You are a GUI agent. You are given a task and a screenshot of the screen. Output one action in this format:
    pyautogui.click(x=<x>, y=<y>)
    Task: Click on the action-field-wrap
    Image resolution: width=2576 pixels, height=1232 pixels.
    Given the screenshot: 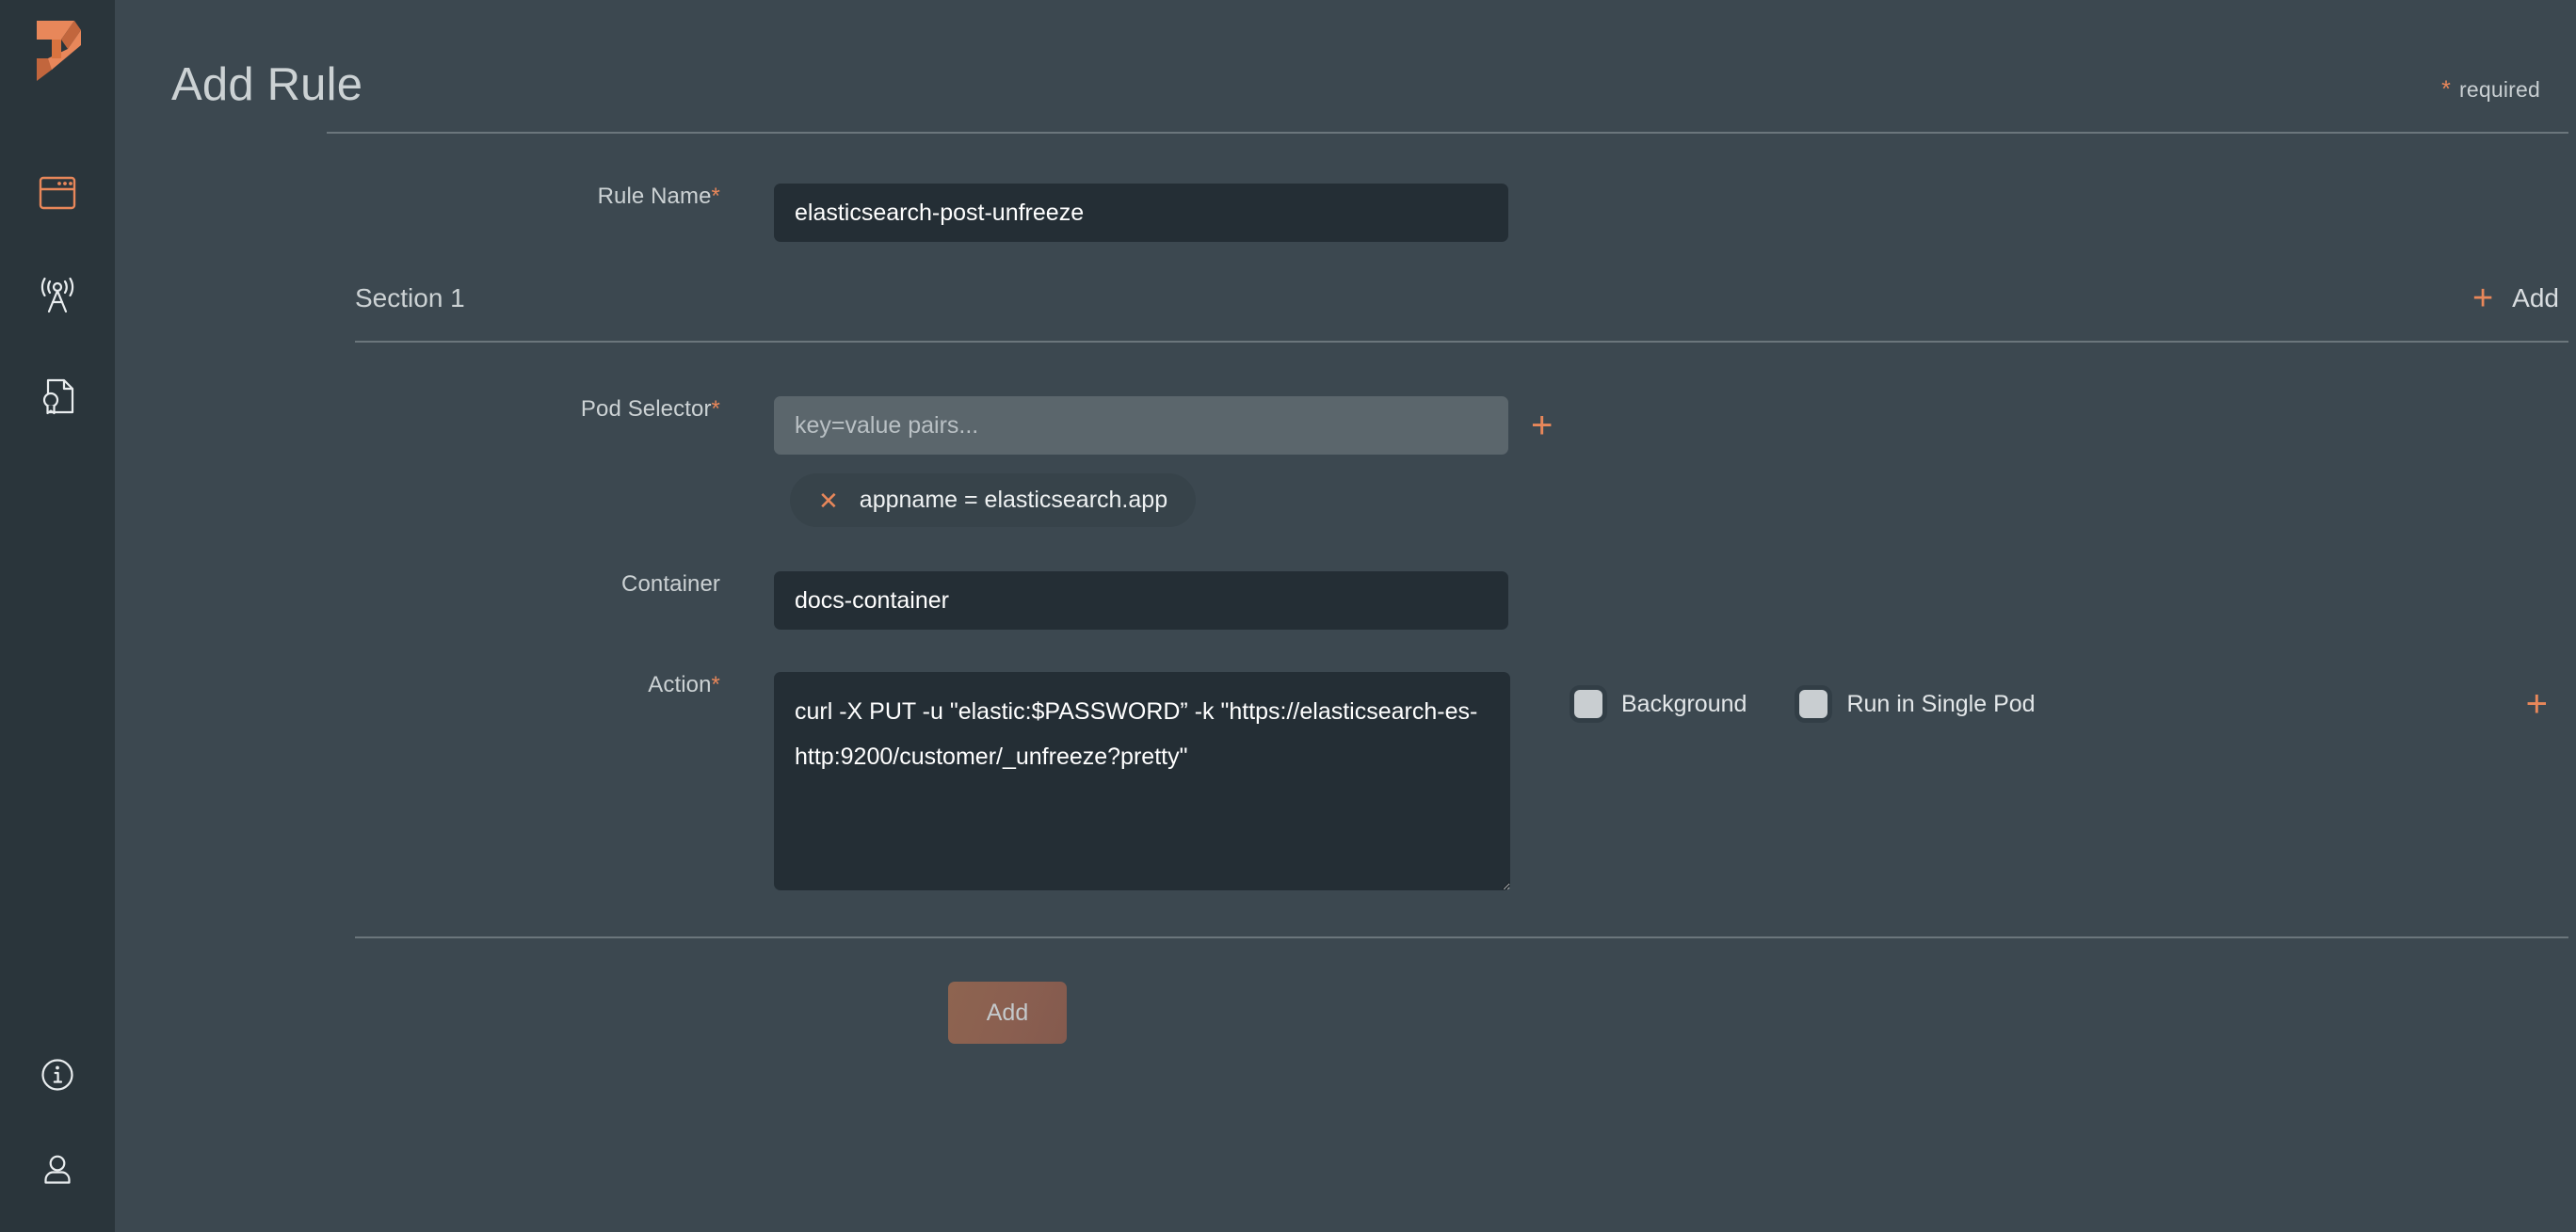 What is the action you would take?
    pyautogui.click(x=1142, y=783)
    